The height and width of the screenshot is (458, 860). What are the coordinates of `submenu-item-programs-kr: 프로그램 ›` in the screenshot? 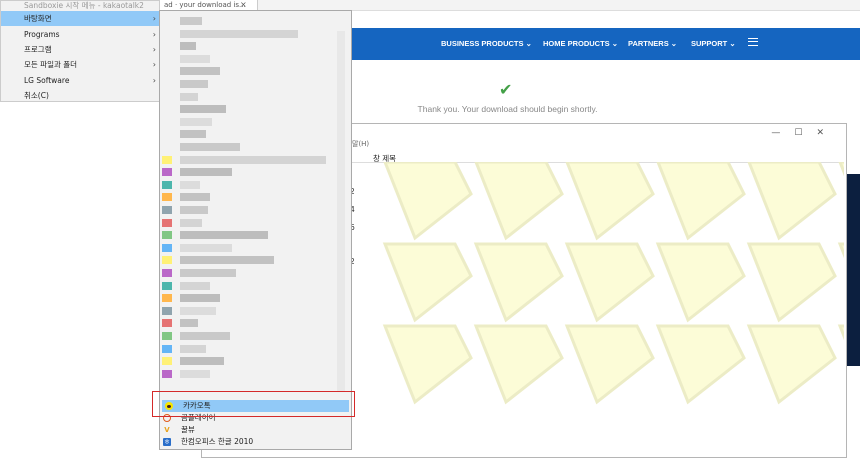 It's located at (80, 49).